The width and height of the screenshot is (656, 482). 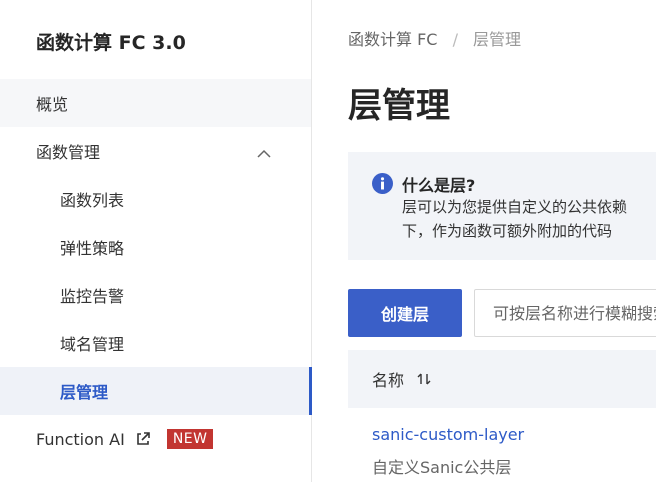 I want to click on info-text-line: 层可以为您提供自定义的公共依赖, so click(x=515, y=207).